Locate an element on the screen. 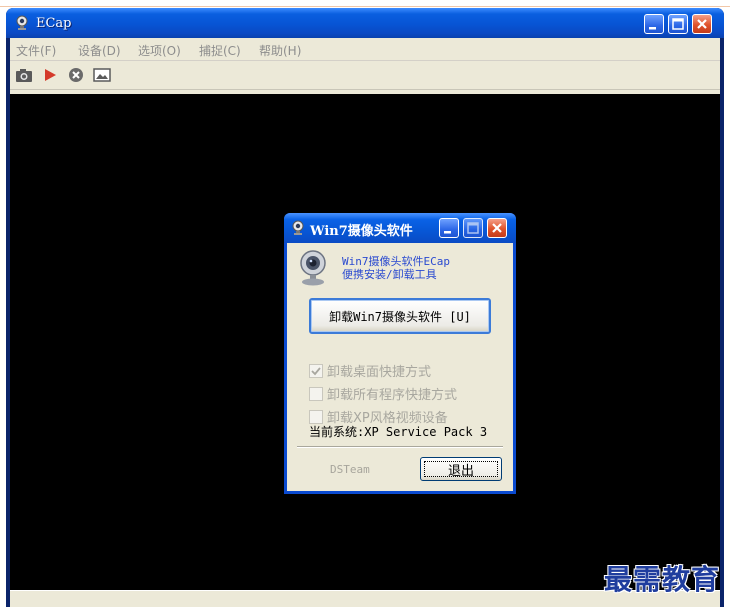  team-label: DSTeam is located at coordinates (350, 469).